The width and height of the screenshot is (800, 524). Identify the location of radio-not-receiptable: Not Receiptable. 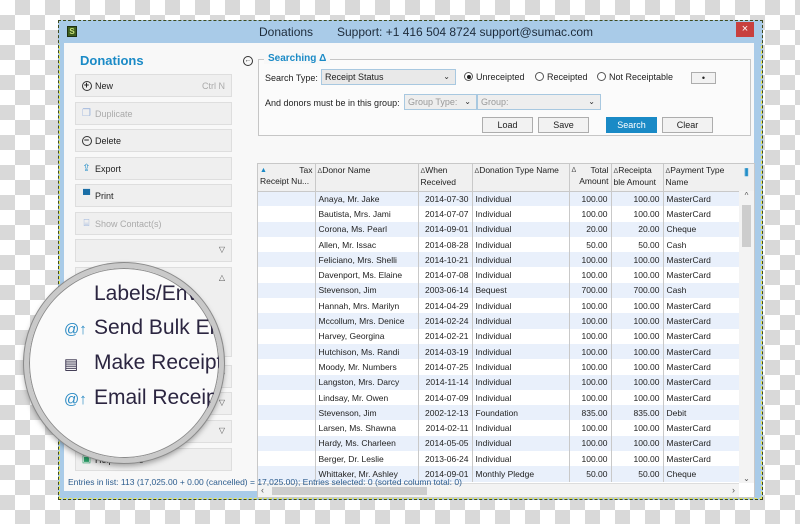
(635, 77).